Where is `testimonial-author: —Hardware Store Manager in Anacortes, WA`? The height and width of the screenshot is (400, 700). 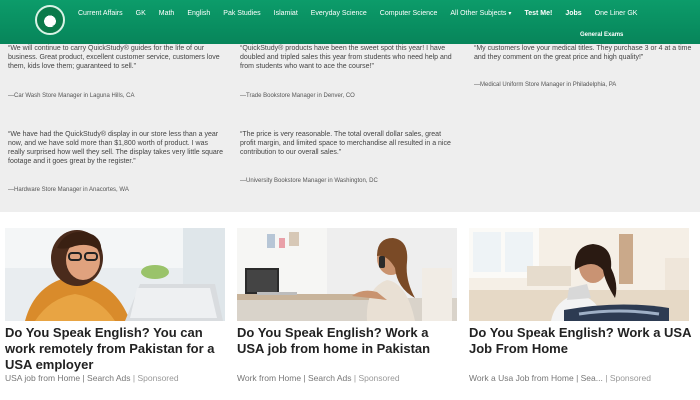 testimonial-author: —Hardware Store Manager in Anacortes, WA is located at coordinates (68, 190).